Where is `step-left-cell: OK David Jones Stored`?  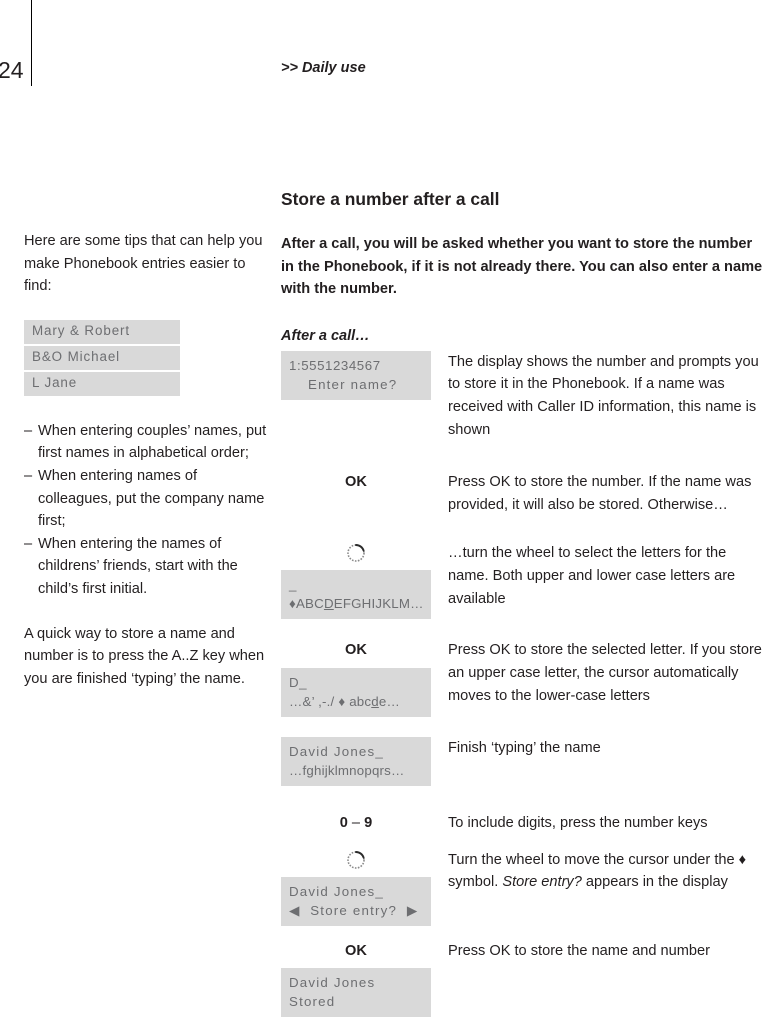 step-left-cell: OK David Jones Stored is located at coordinates (356, 978).